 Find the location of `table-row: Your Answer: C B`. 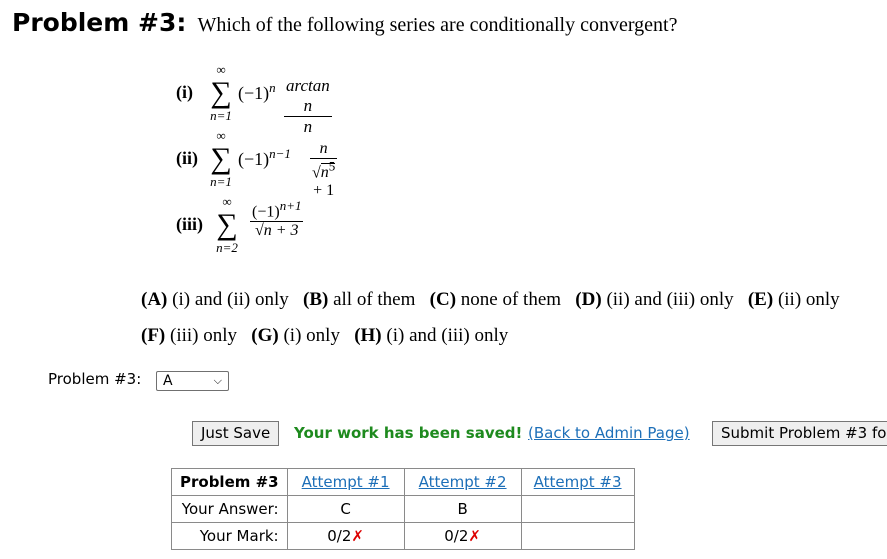

table-row: Your Answer: C B is located at coordinates (403, 509).